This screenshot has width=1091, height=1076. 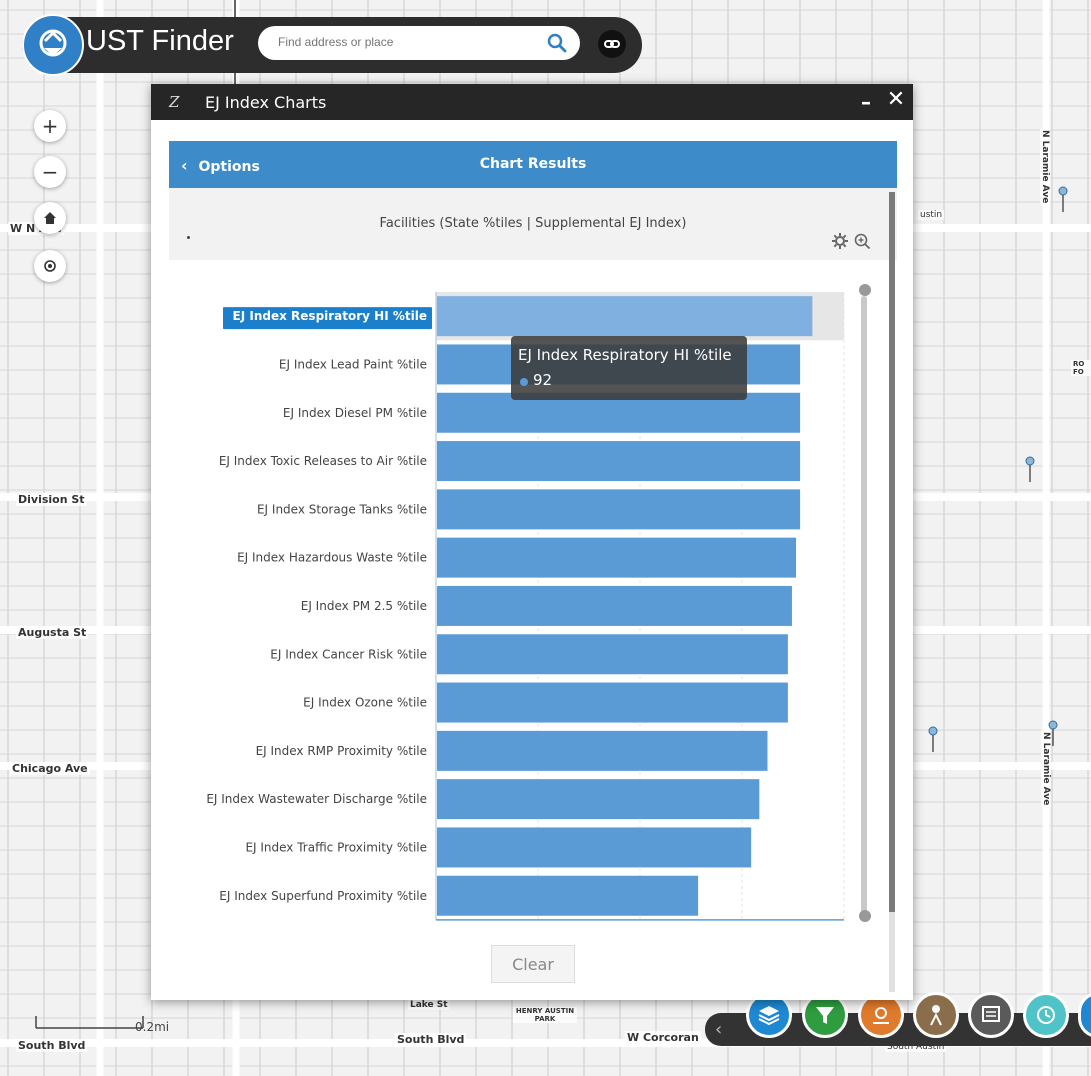 I want to click on share-link-button, so click(x=612, y=44).